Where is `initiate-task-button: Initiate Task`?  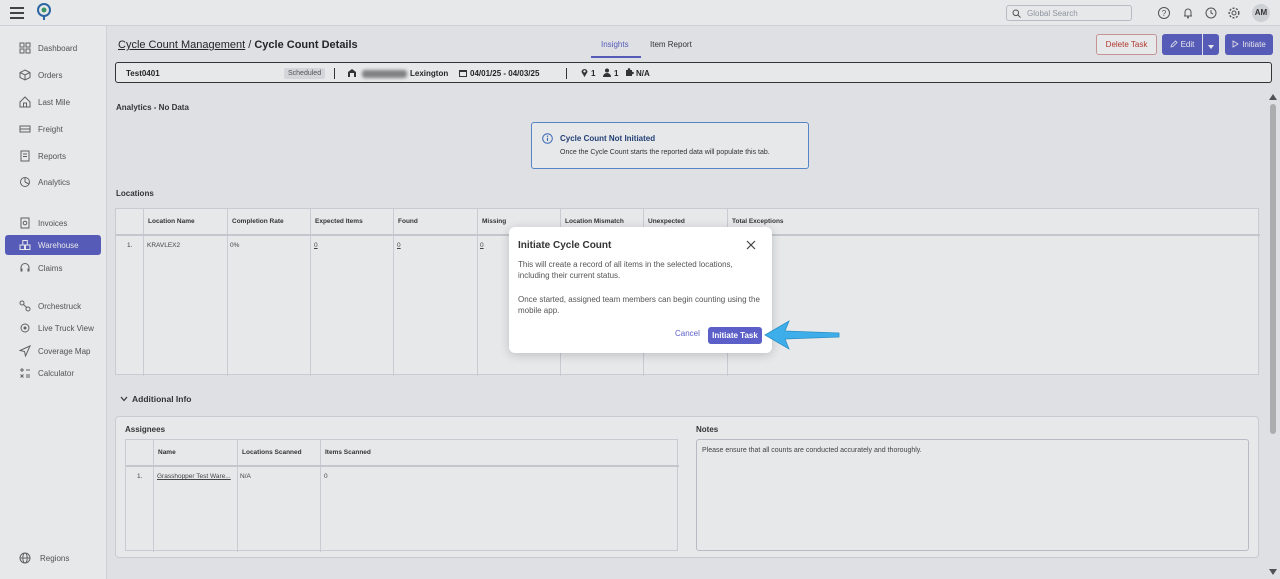
initiate-task-button: Initiate Task is located at coordinates (735, 335).